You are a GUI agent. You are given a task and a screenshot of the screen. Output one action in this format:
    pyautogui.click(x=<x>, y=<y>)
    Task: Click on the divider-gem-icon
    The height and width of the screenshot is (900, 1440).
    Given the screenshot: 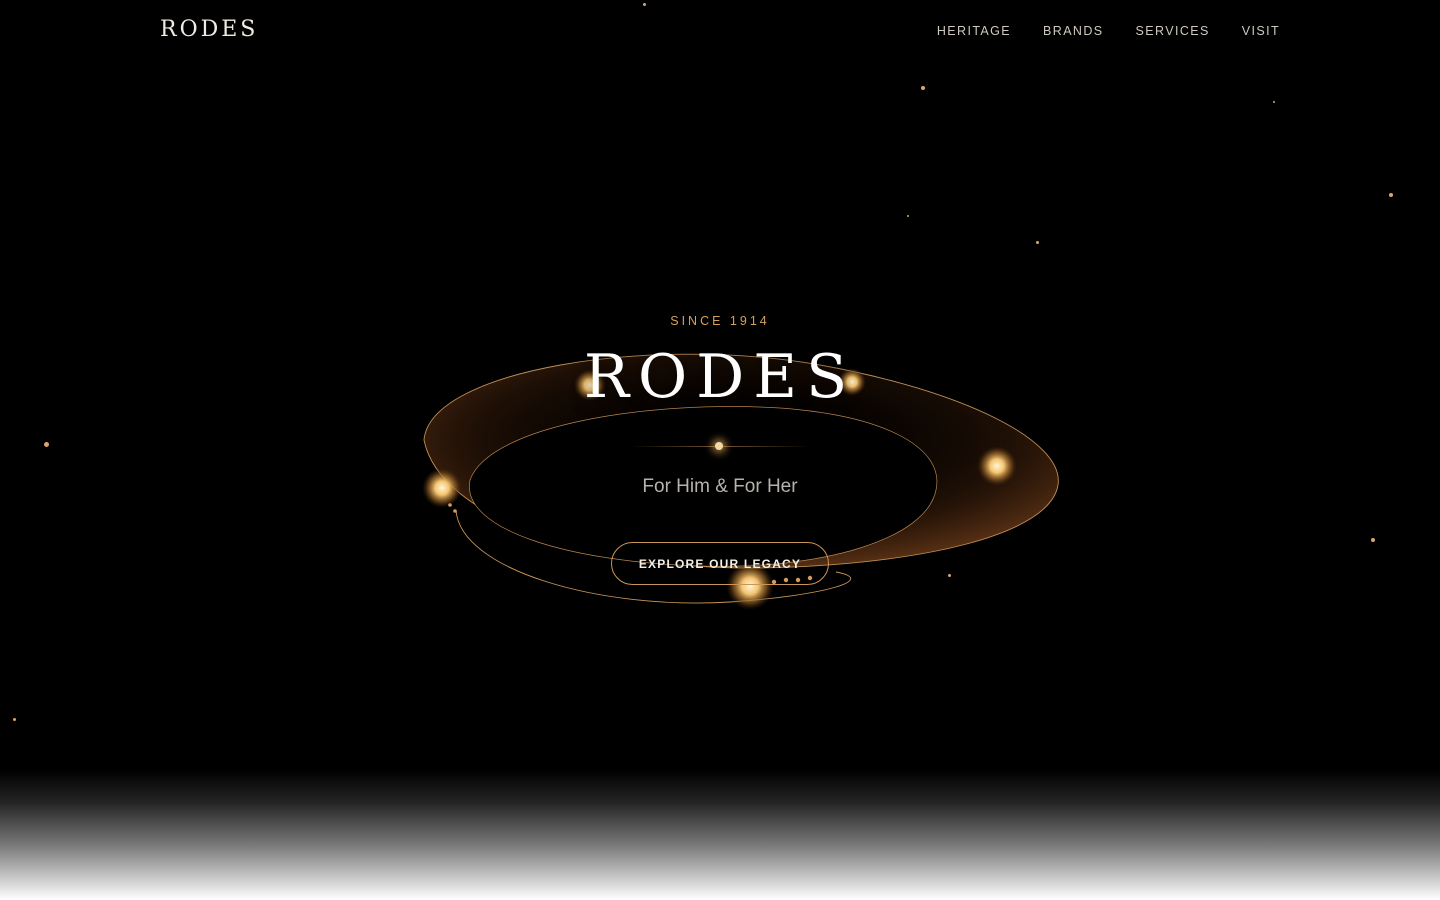 What is the action you would take?
    pyautogui.click(x=719, y=446)
    